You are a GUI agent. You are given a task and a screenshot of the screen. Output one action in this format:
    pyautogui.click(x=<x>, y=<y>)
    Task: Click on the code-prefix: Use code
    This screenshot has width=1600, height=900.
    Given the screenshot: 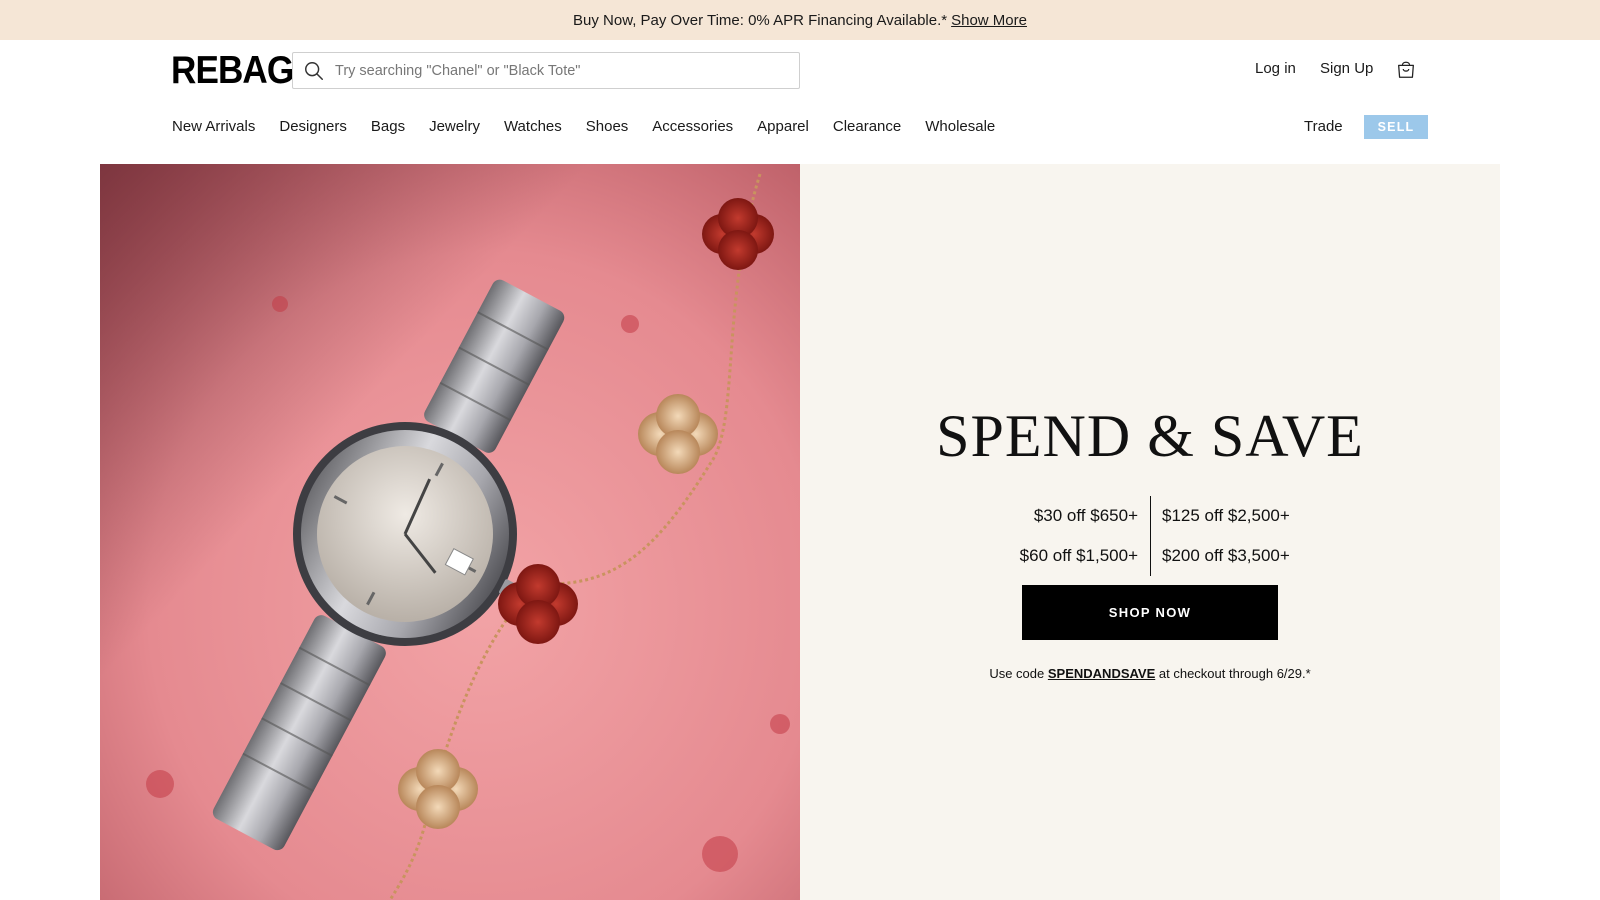 What is the action you would take?
    pyautogui.click(x=1017, y=673)
    